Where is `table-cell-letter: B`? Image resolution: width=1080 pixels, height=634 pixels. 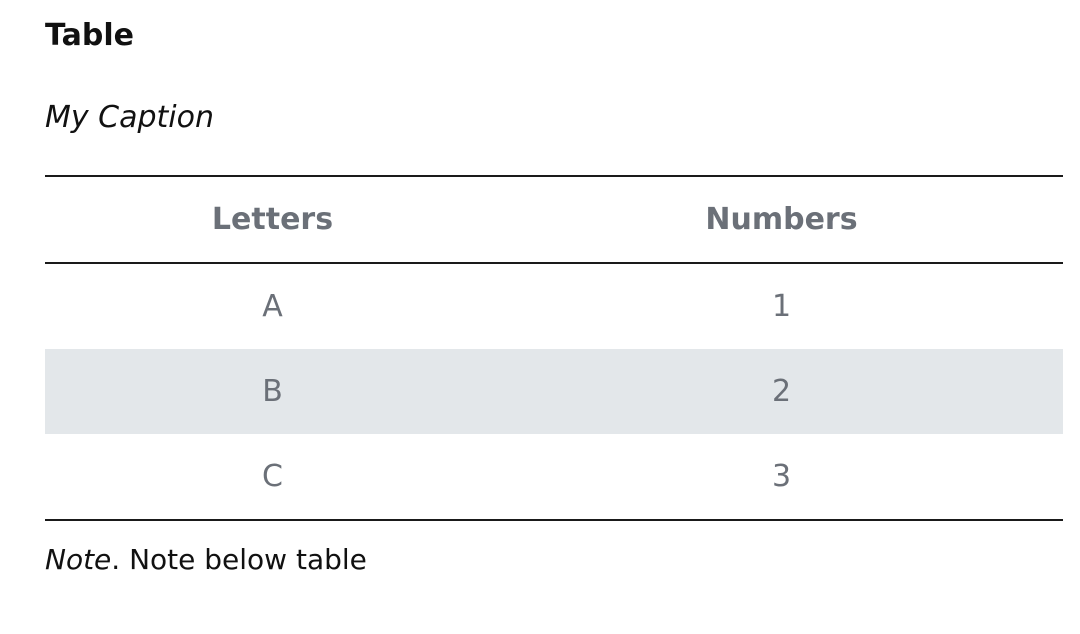 table-cell-letter: B is located at coordinates (272, 391).